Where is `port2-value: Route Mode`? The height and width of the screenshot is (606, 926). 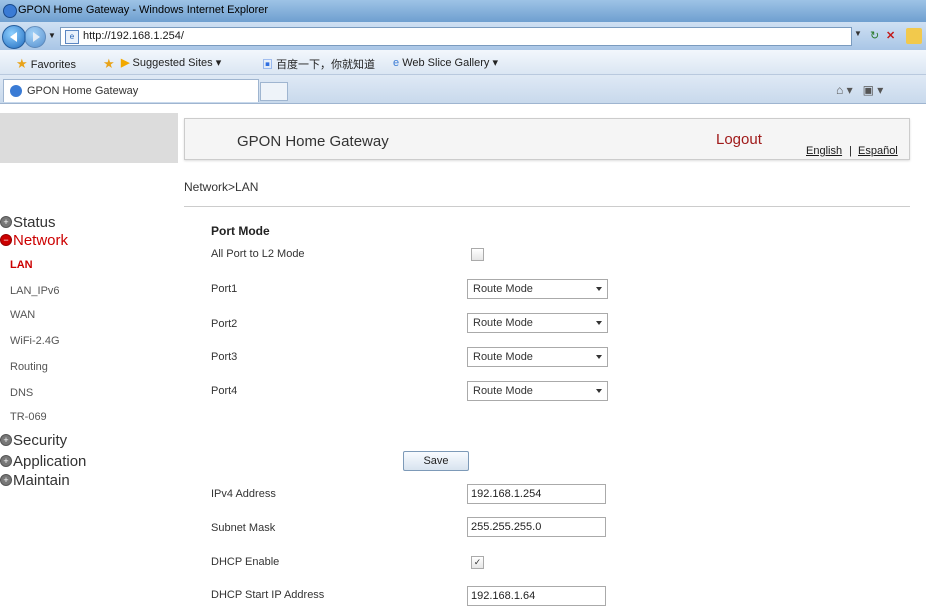 port2-value: Route Mode is located at coordinates (503, 323).